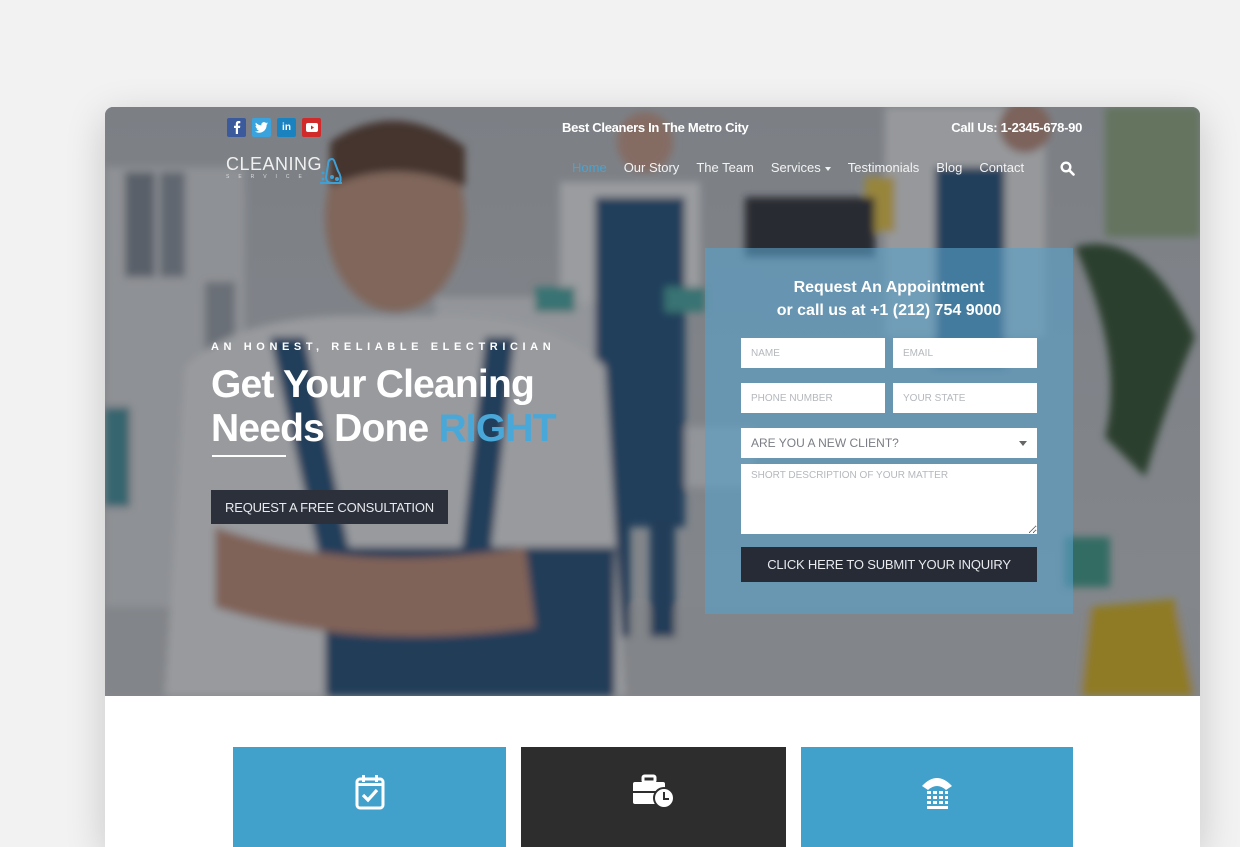 The height and width of the screenshot is (847, 1240). Describe the element at coordinates (497, 428) in the screenshot. I see `headline-accent: RIGHT` at that location.